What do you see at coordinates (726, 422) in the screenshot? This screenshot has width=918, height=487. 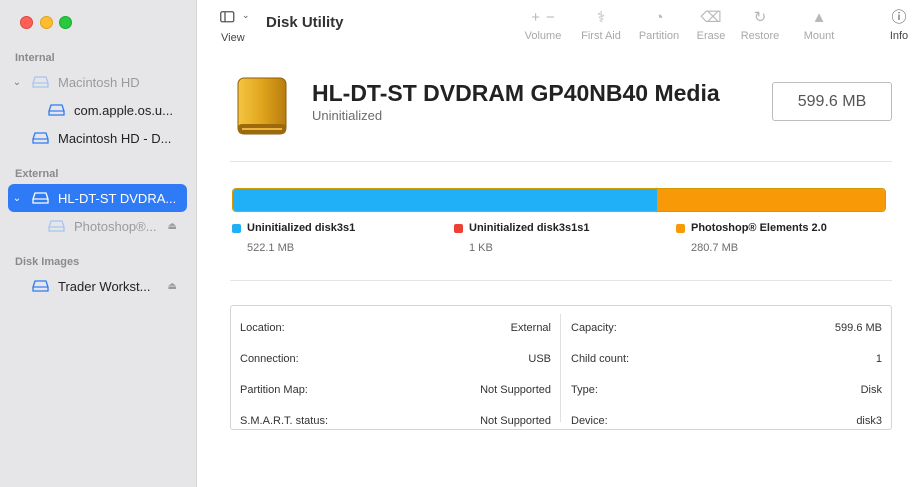 I see `info-row: Device: disk3` at bounding box center [726, 422].